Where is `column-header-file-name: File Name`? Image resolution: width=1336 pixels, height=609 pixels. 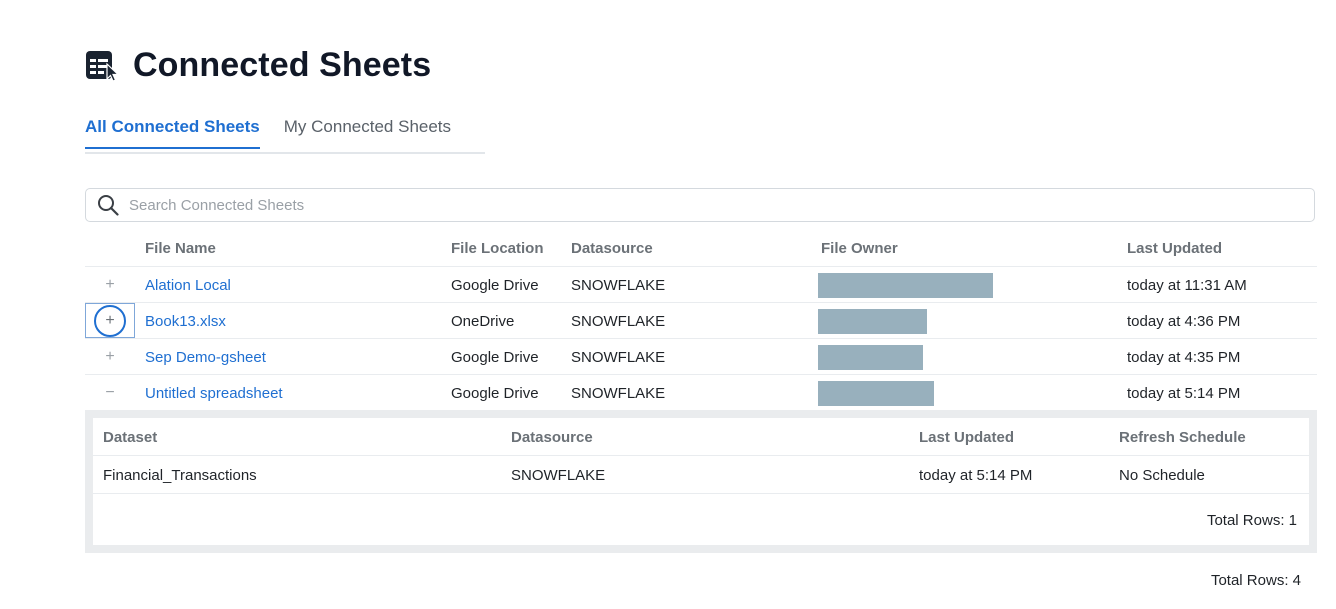 column-header-file-name: File Name is located at coordinates (180, 248).